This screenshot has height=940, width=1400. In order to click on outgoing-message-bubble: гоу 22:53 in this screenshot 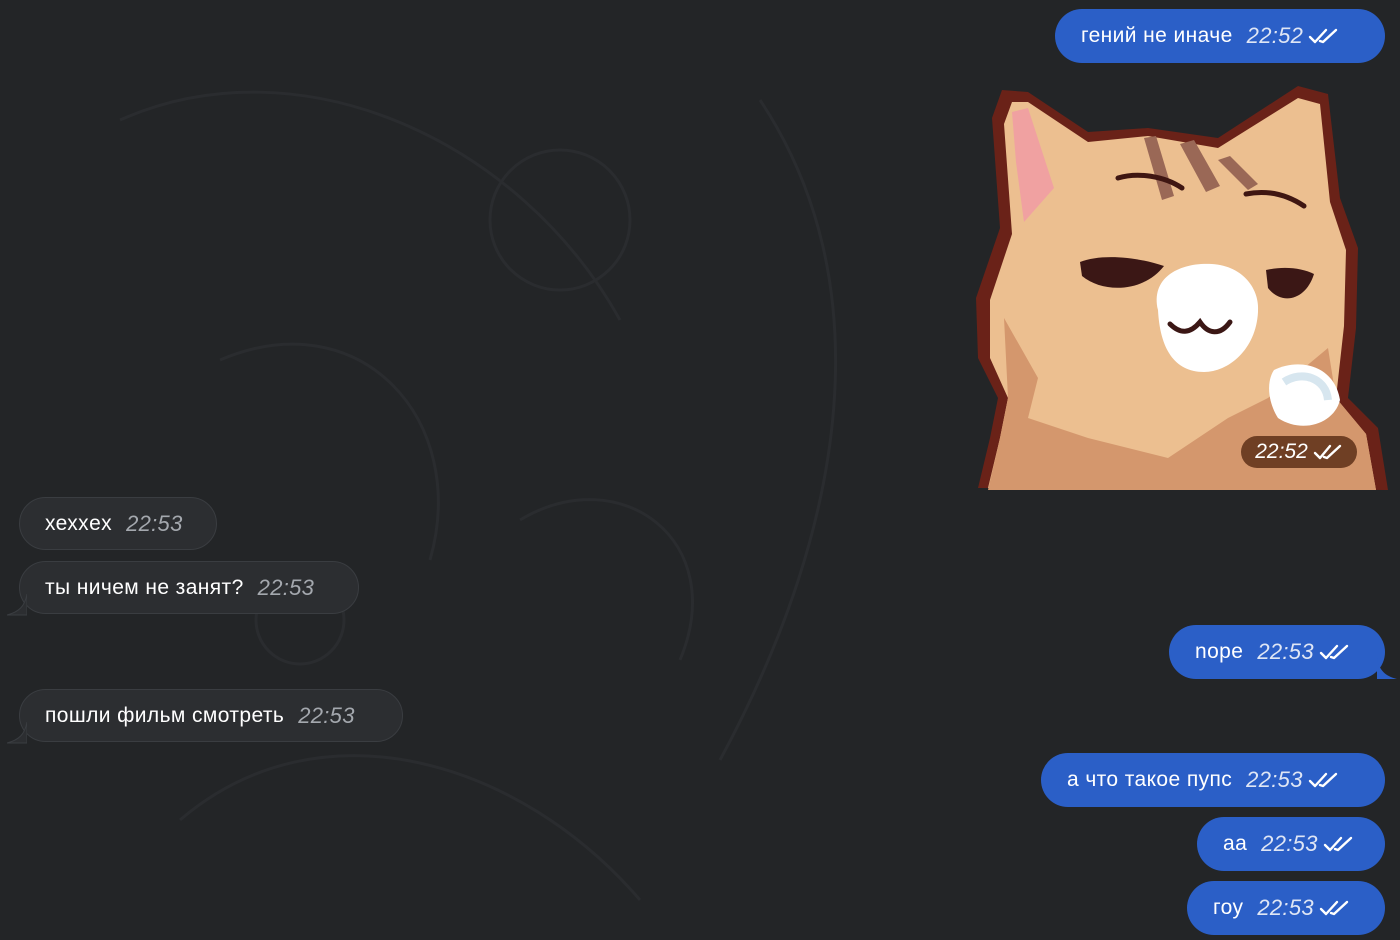, I will do `click(1286, 908)`.